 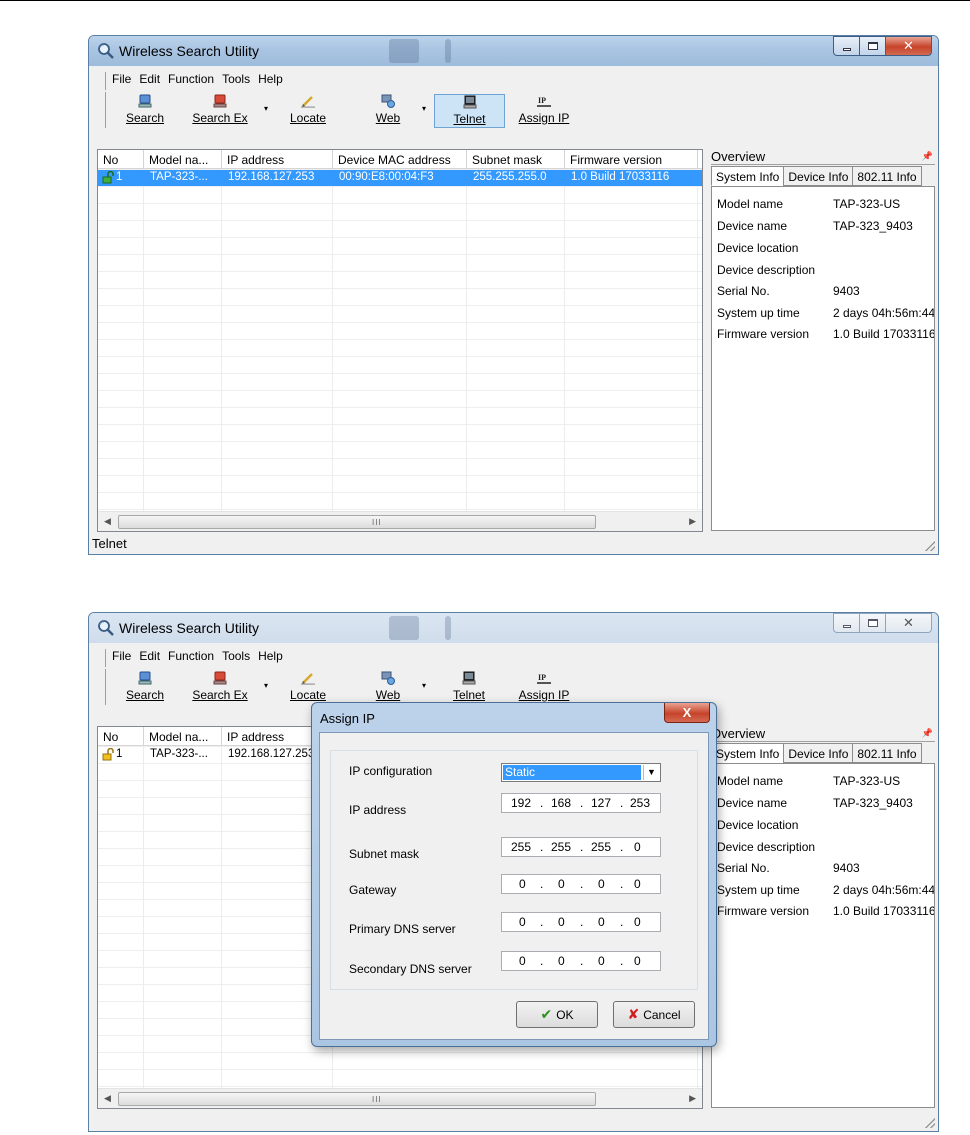 I want to click on gateway-input: 0. 0. 0. 0, so click(x=581, y=884).